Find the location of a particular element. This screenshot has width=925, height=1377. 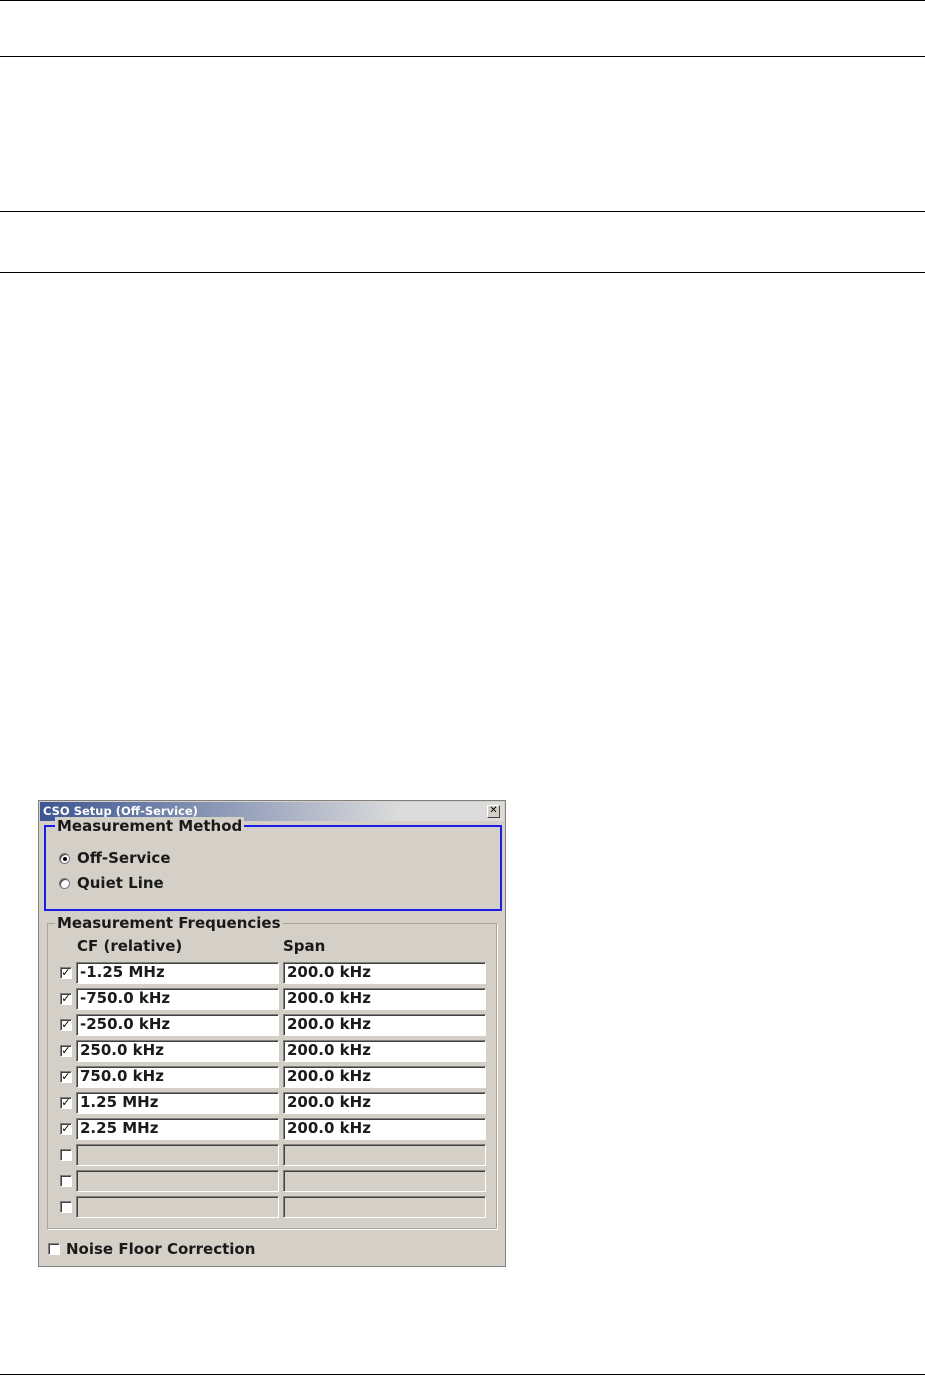

frequency-row-9-span-input is located at coordinates (384, 1181).